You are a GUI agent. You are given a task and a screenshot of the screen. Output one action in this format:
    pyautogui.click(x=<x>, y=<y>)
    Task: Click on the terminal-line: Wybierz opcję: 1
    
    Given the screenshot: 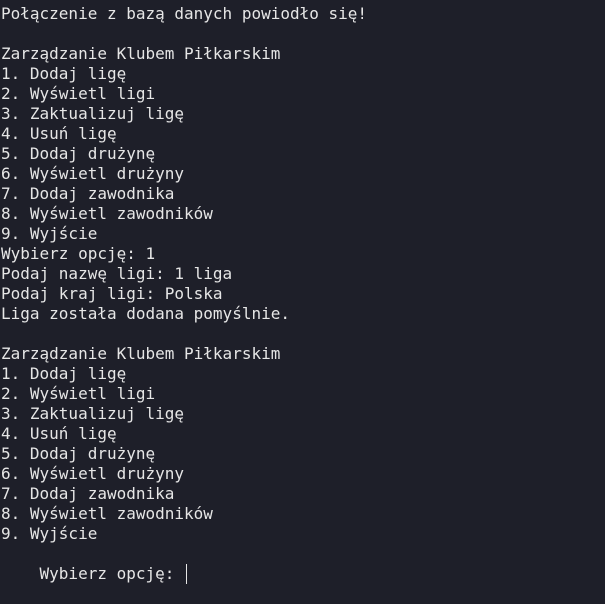 What is the action you would take?
    pyautogui.click(x=78, y=253)
    